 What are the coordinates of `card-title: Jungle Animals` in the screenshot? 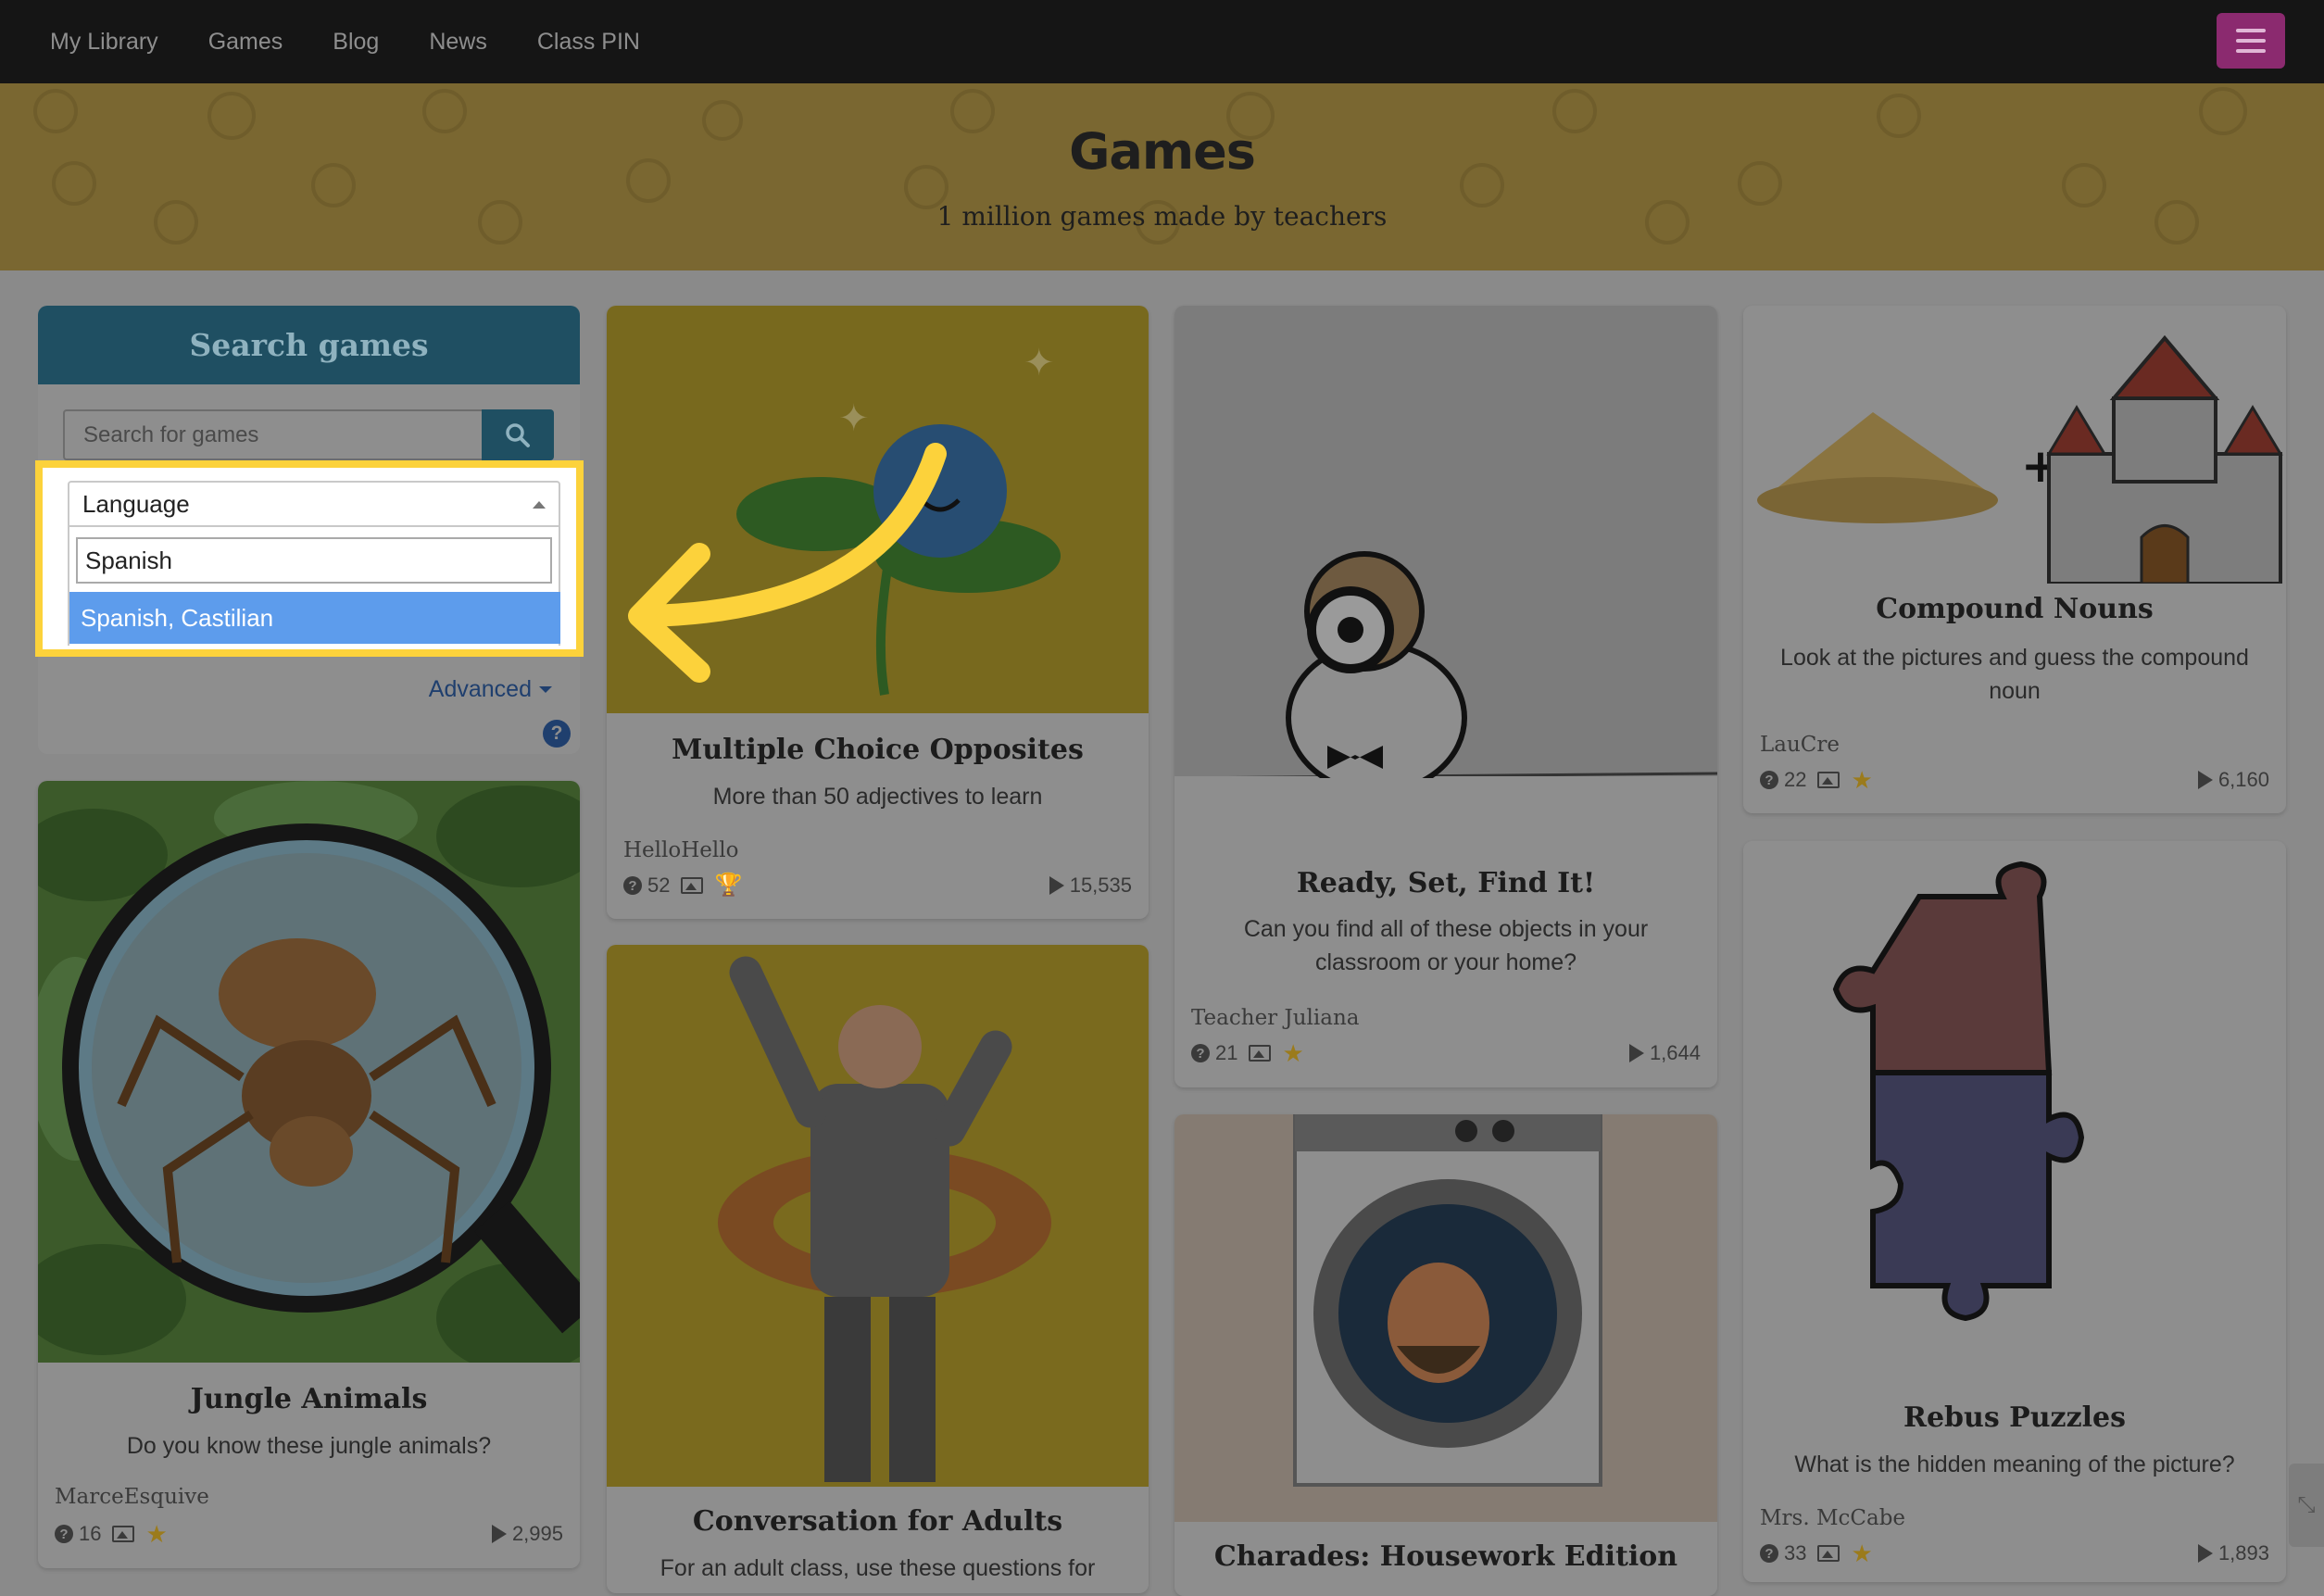 It's located at (309, 1399).